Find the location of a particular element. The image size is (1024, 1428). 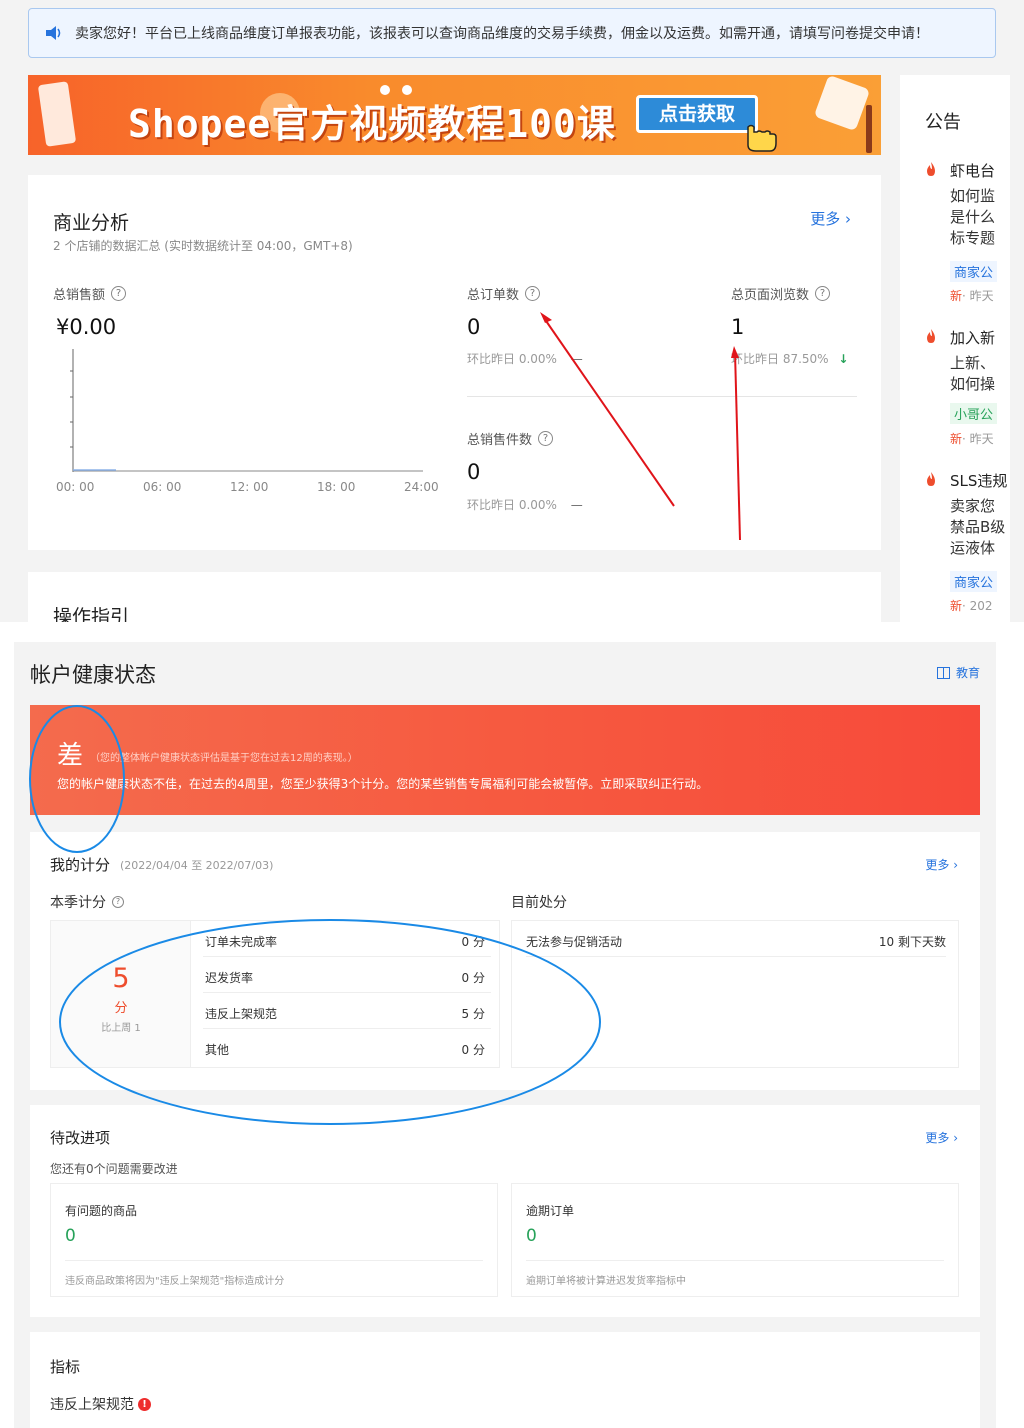

score-row-value: 5 分 is located at coordinates (473, 1014).